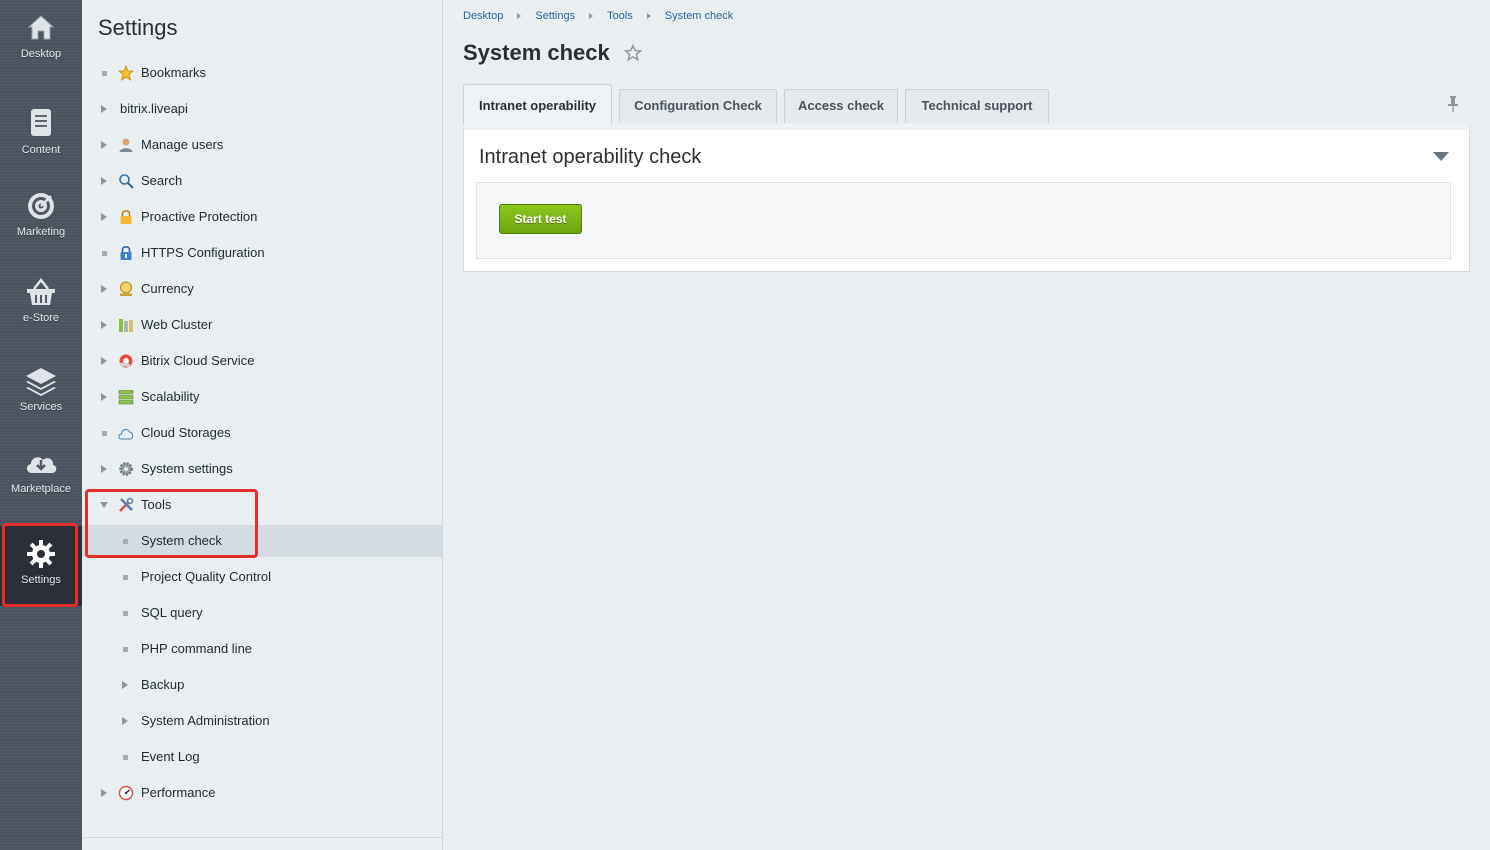 The width and height of the screenshot is (1490, 850). I want to click on rail-item-services: Services, so click(41, 394).